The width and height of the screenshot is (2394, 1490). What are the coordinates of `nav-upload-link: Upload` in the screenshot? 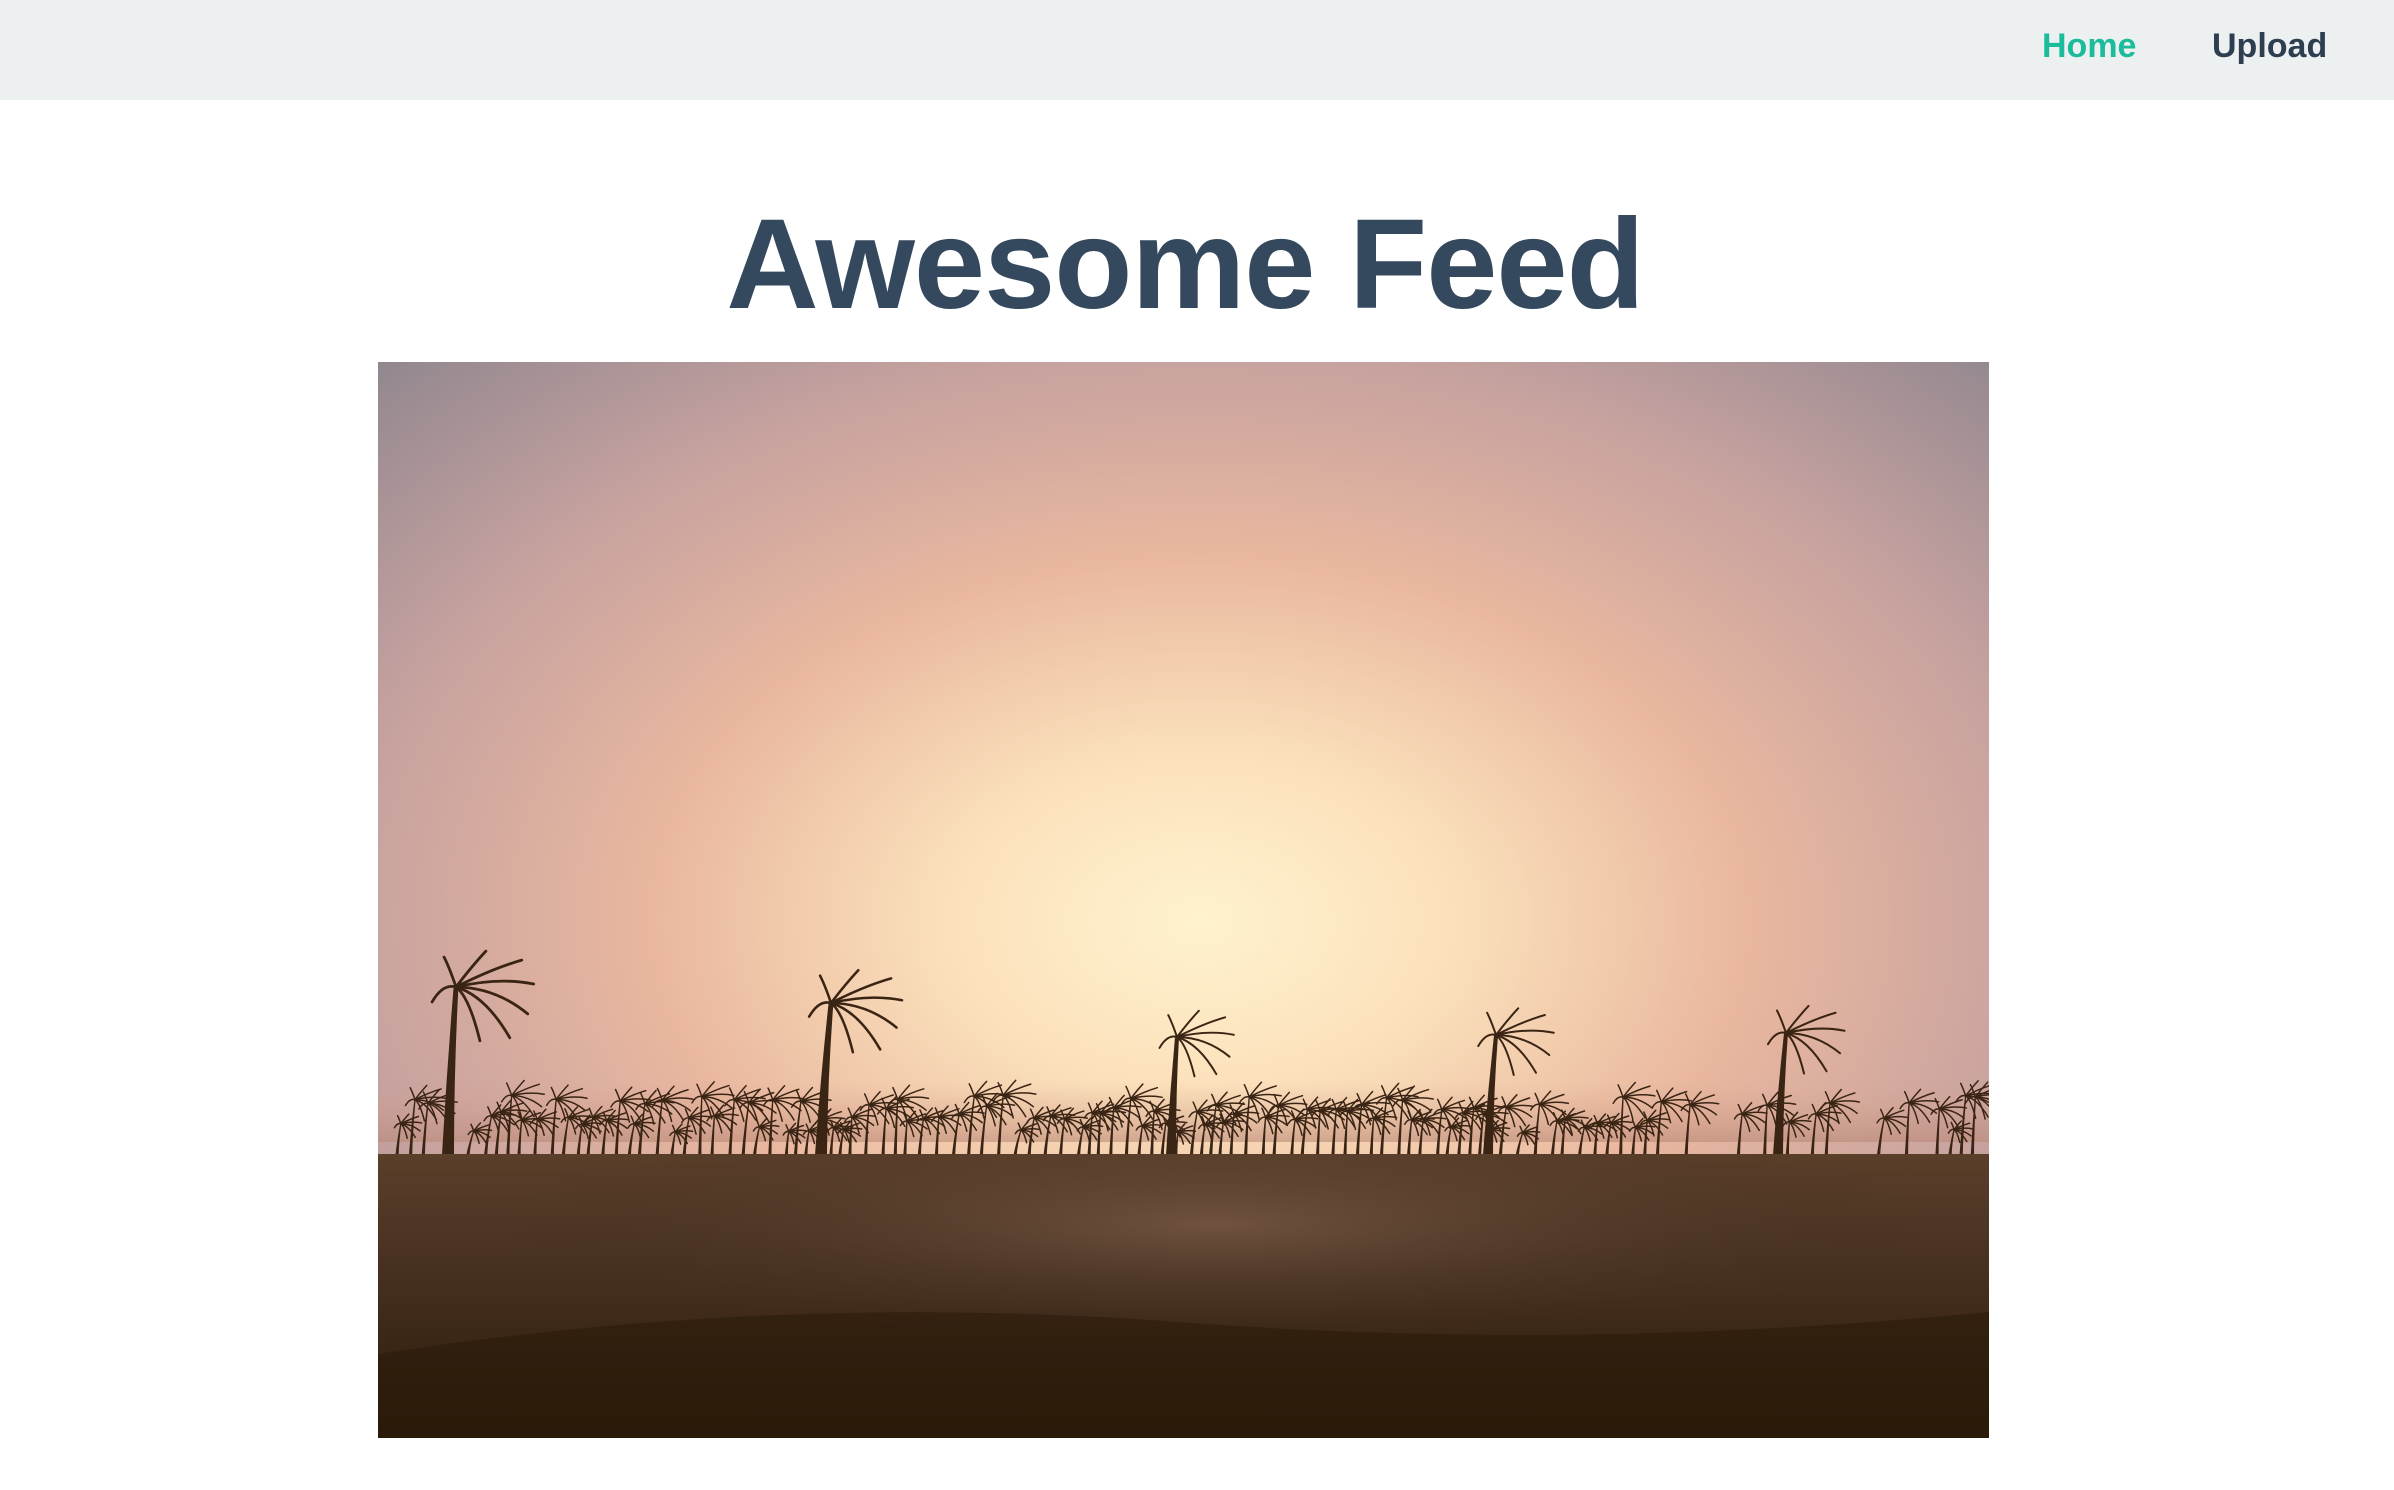 It's located at (2269, 46).